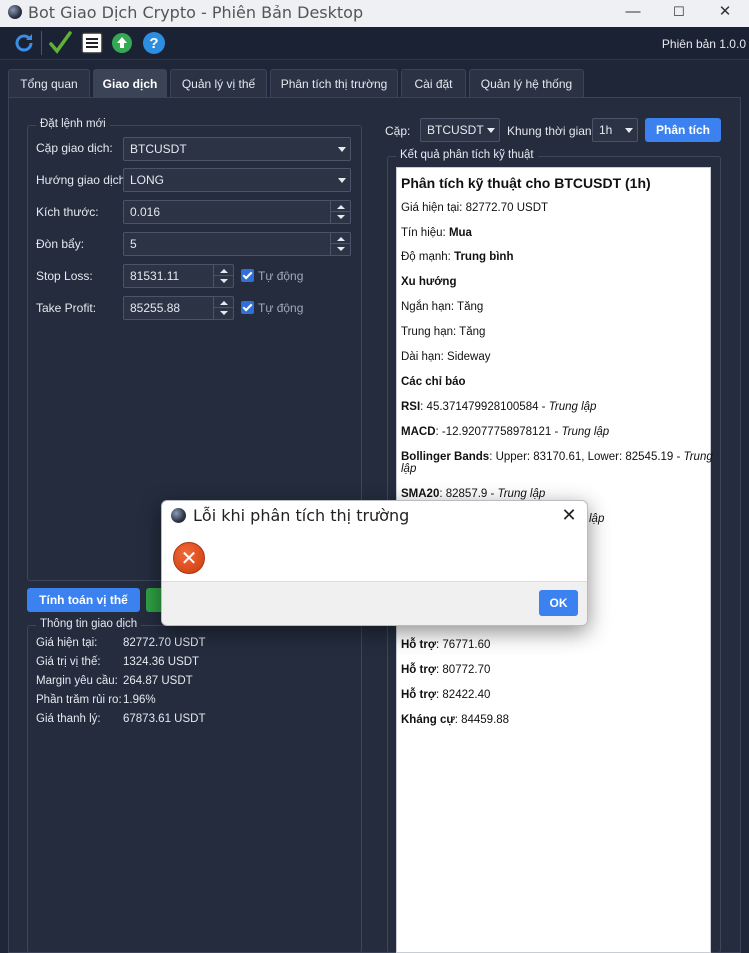 The width and height of the screenshot is (749, 953). Describe the element at coordinates (551, 131) in the screenshot. I see `timeframe-label: Khung thời gian:` at that location.